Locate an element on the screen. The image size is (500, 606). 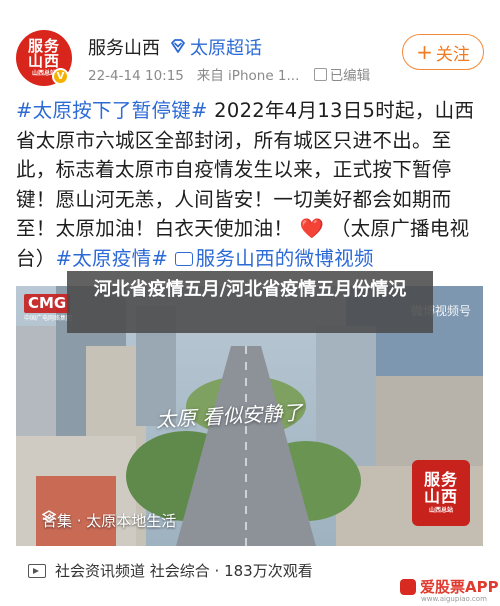
post-date: 22-4-14 10:15 is located at coordinates (136, 76).